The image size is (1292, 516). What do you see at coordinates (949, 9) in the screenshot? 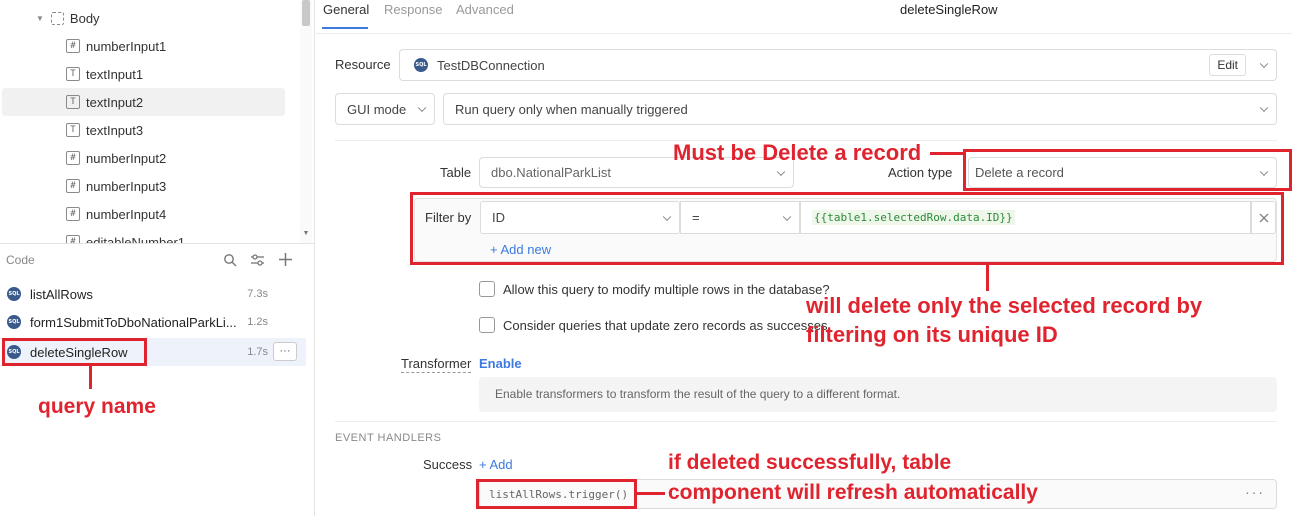
I see `query-title: deleteSingleRow` at bounding box center [949, 9].